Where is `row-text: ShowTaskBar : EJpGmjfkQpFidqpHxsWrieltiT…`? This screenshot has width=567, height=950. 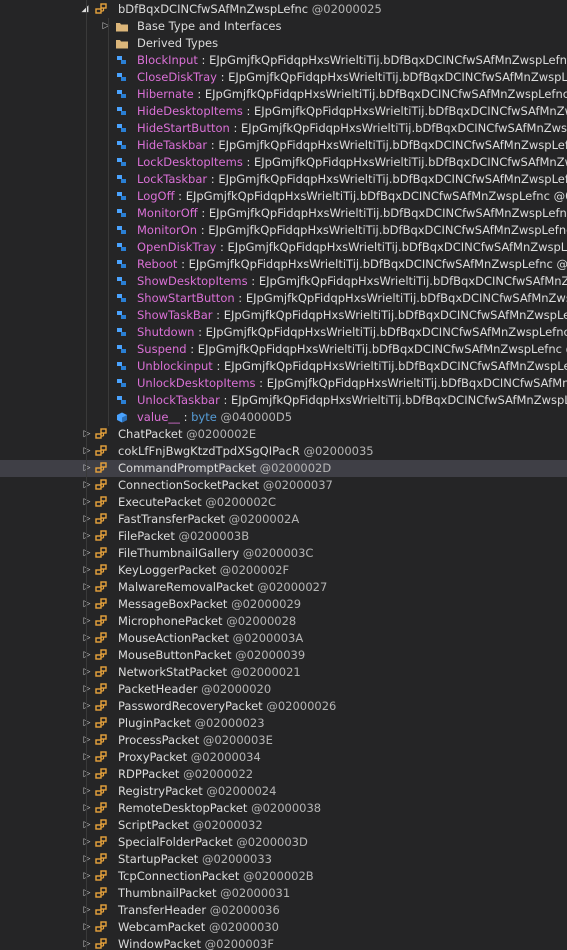 row-text: ShowTaskBar : EJpGmjfkQpFidqpHxsWrieltiT… is located at coordinates (352, 315).